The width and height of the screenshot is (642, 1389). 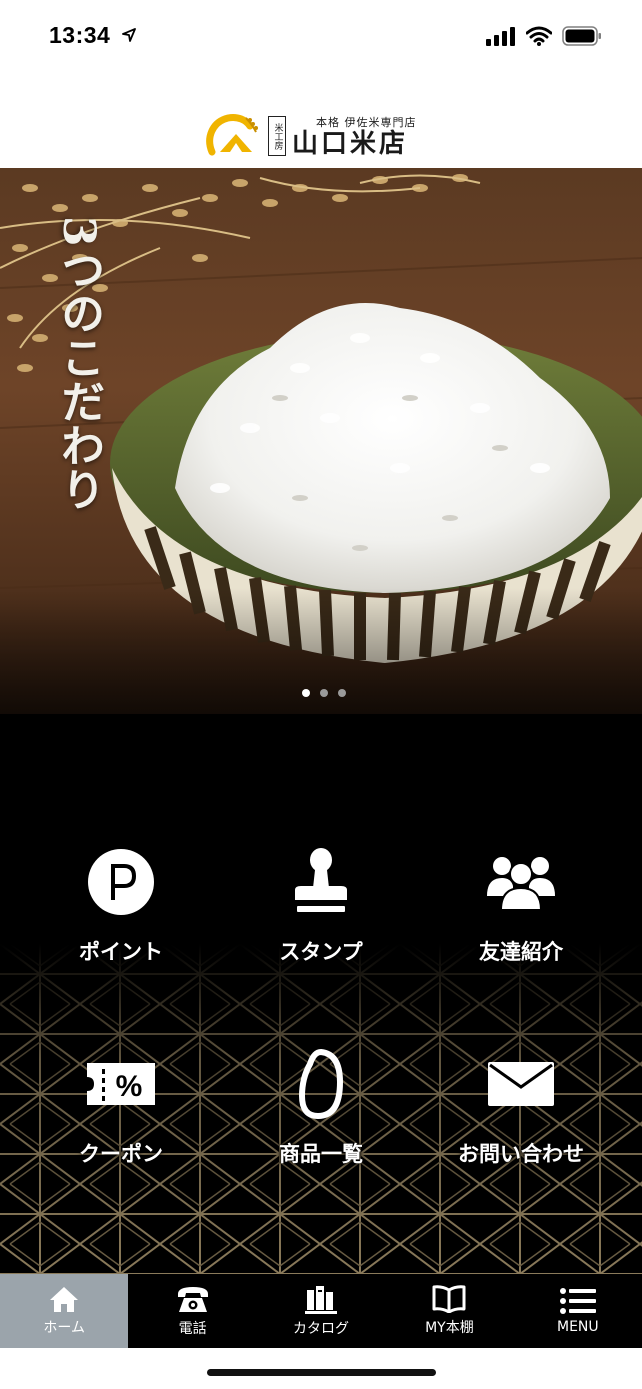 I want to click on menu-icon, so click(x=577, y=1301).